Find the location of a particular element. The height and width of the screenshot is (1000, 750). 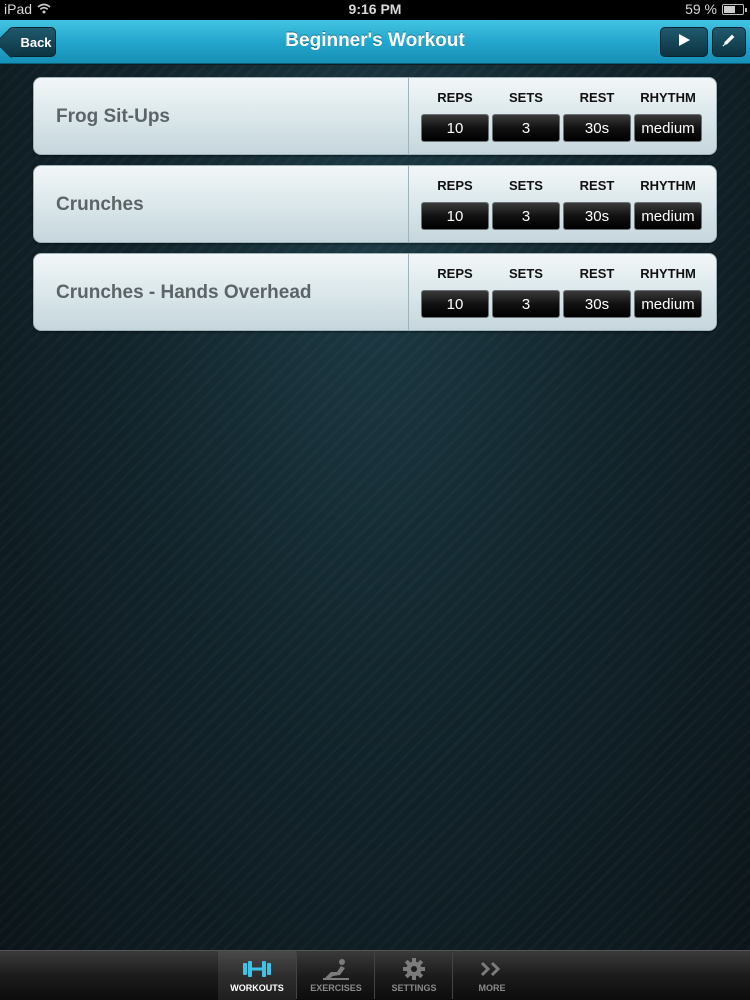

play-button is located at coordinates (684, 42).